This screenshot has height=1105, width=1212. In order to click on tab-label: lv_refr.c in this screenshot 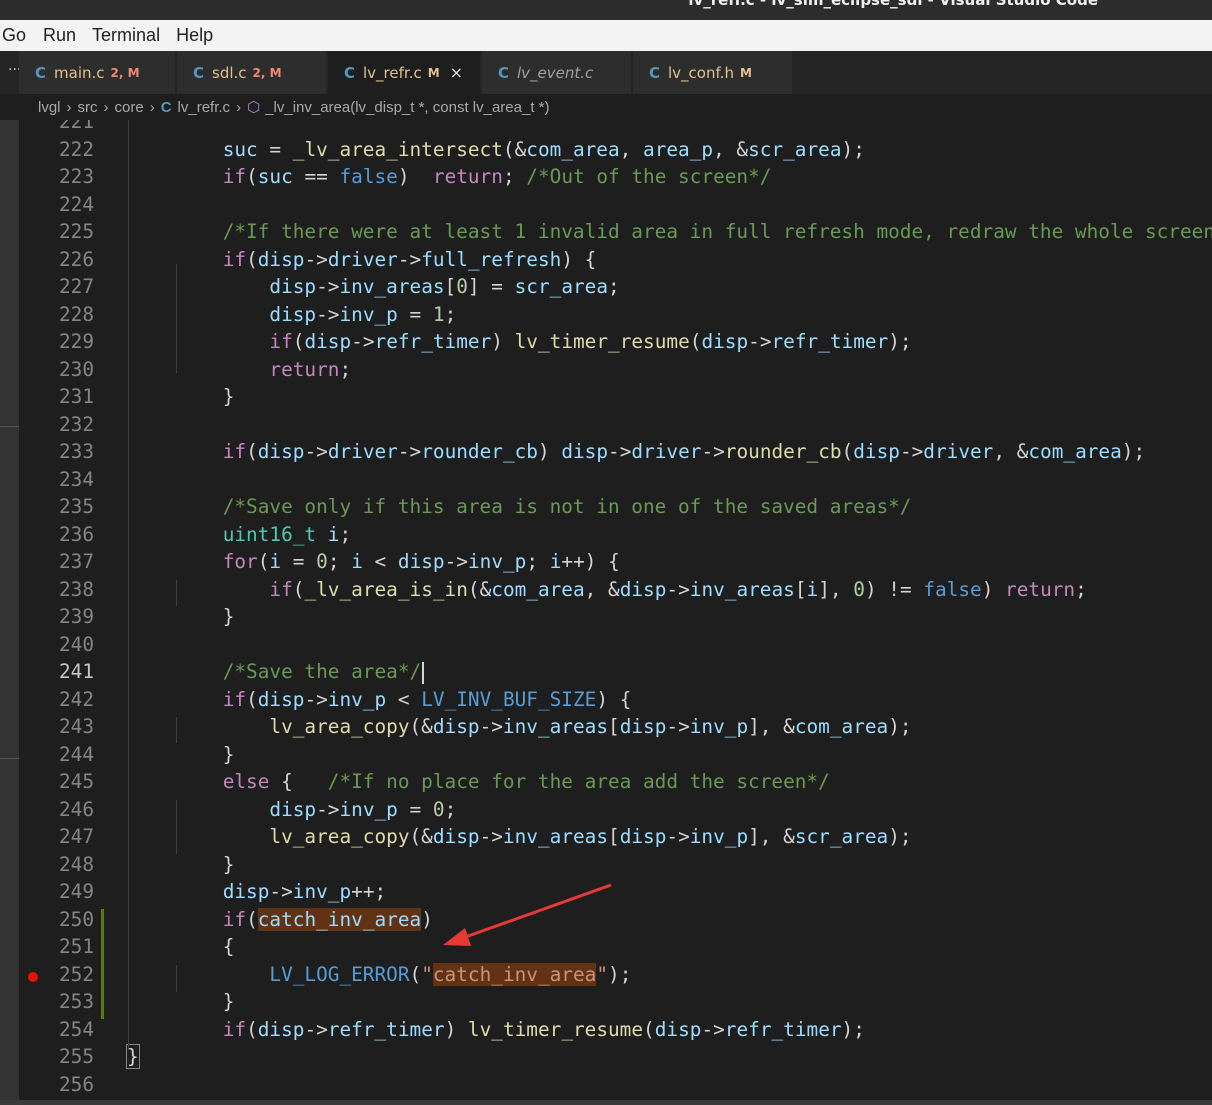, I will do `click(392, 72)`.